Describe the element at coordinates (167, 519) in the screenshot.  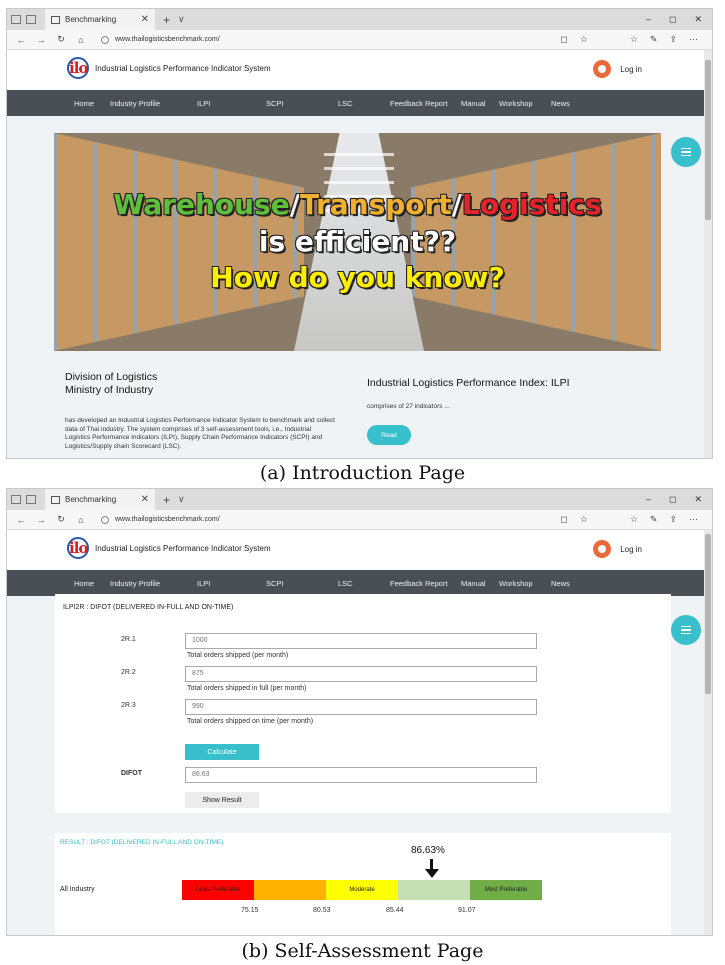
I see `url-text: www.thailogisticsbenchmark.com/` at that location.